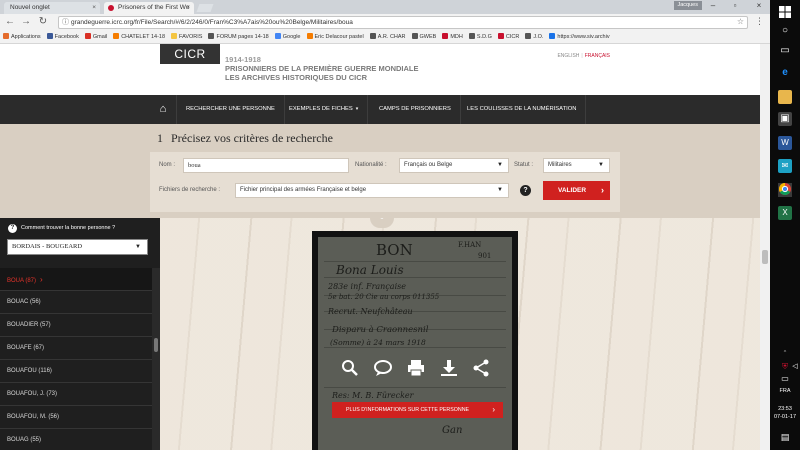 Image resolution: width=800 pixels, height=450 pixels. I want to click on notifications-icon: ▤, so click(785, 437).